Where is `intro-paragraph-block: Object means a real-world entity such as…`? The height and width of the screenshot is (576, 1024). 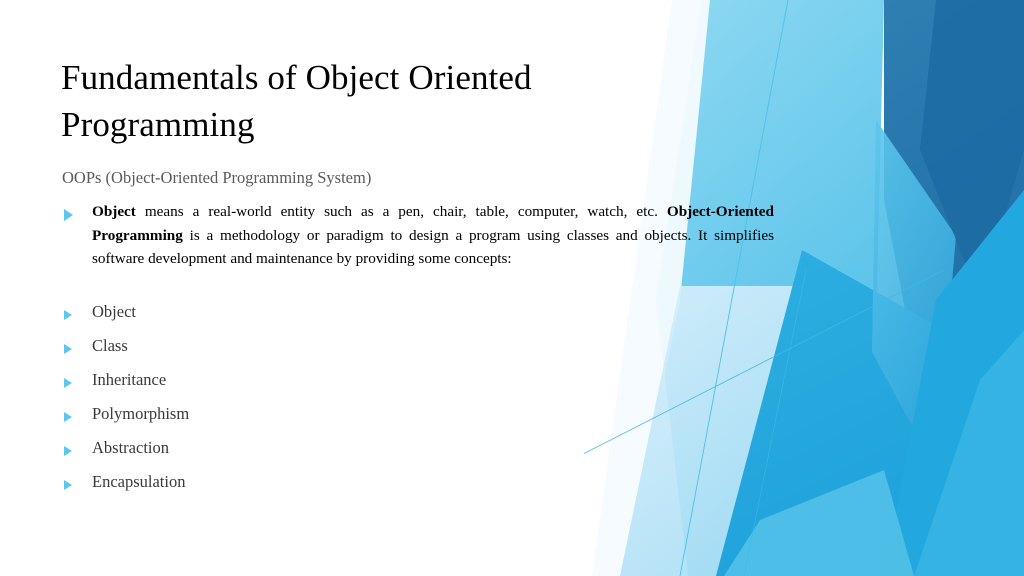
intro-paragraph-block: Object means a real-world entity such as… is located at coordinates (418, 235).